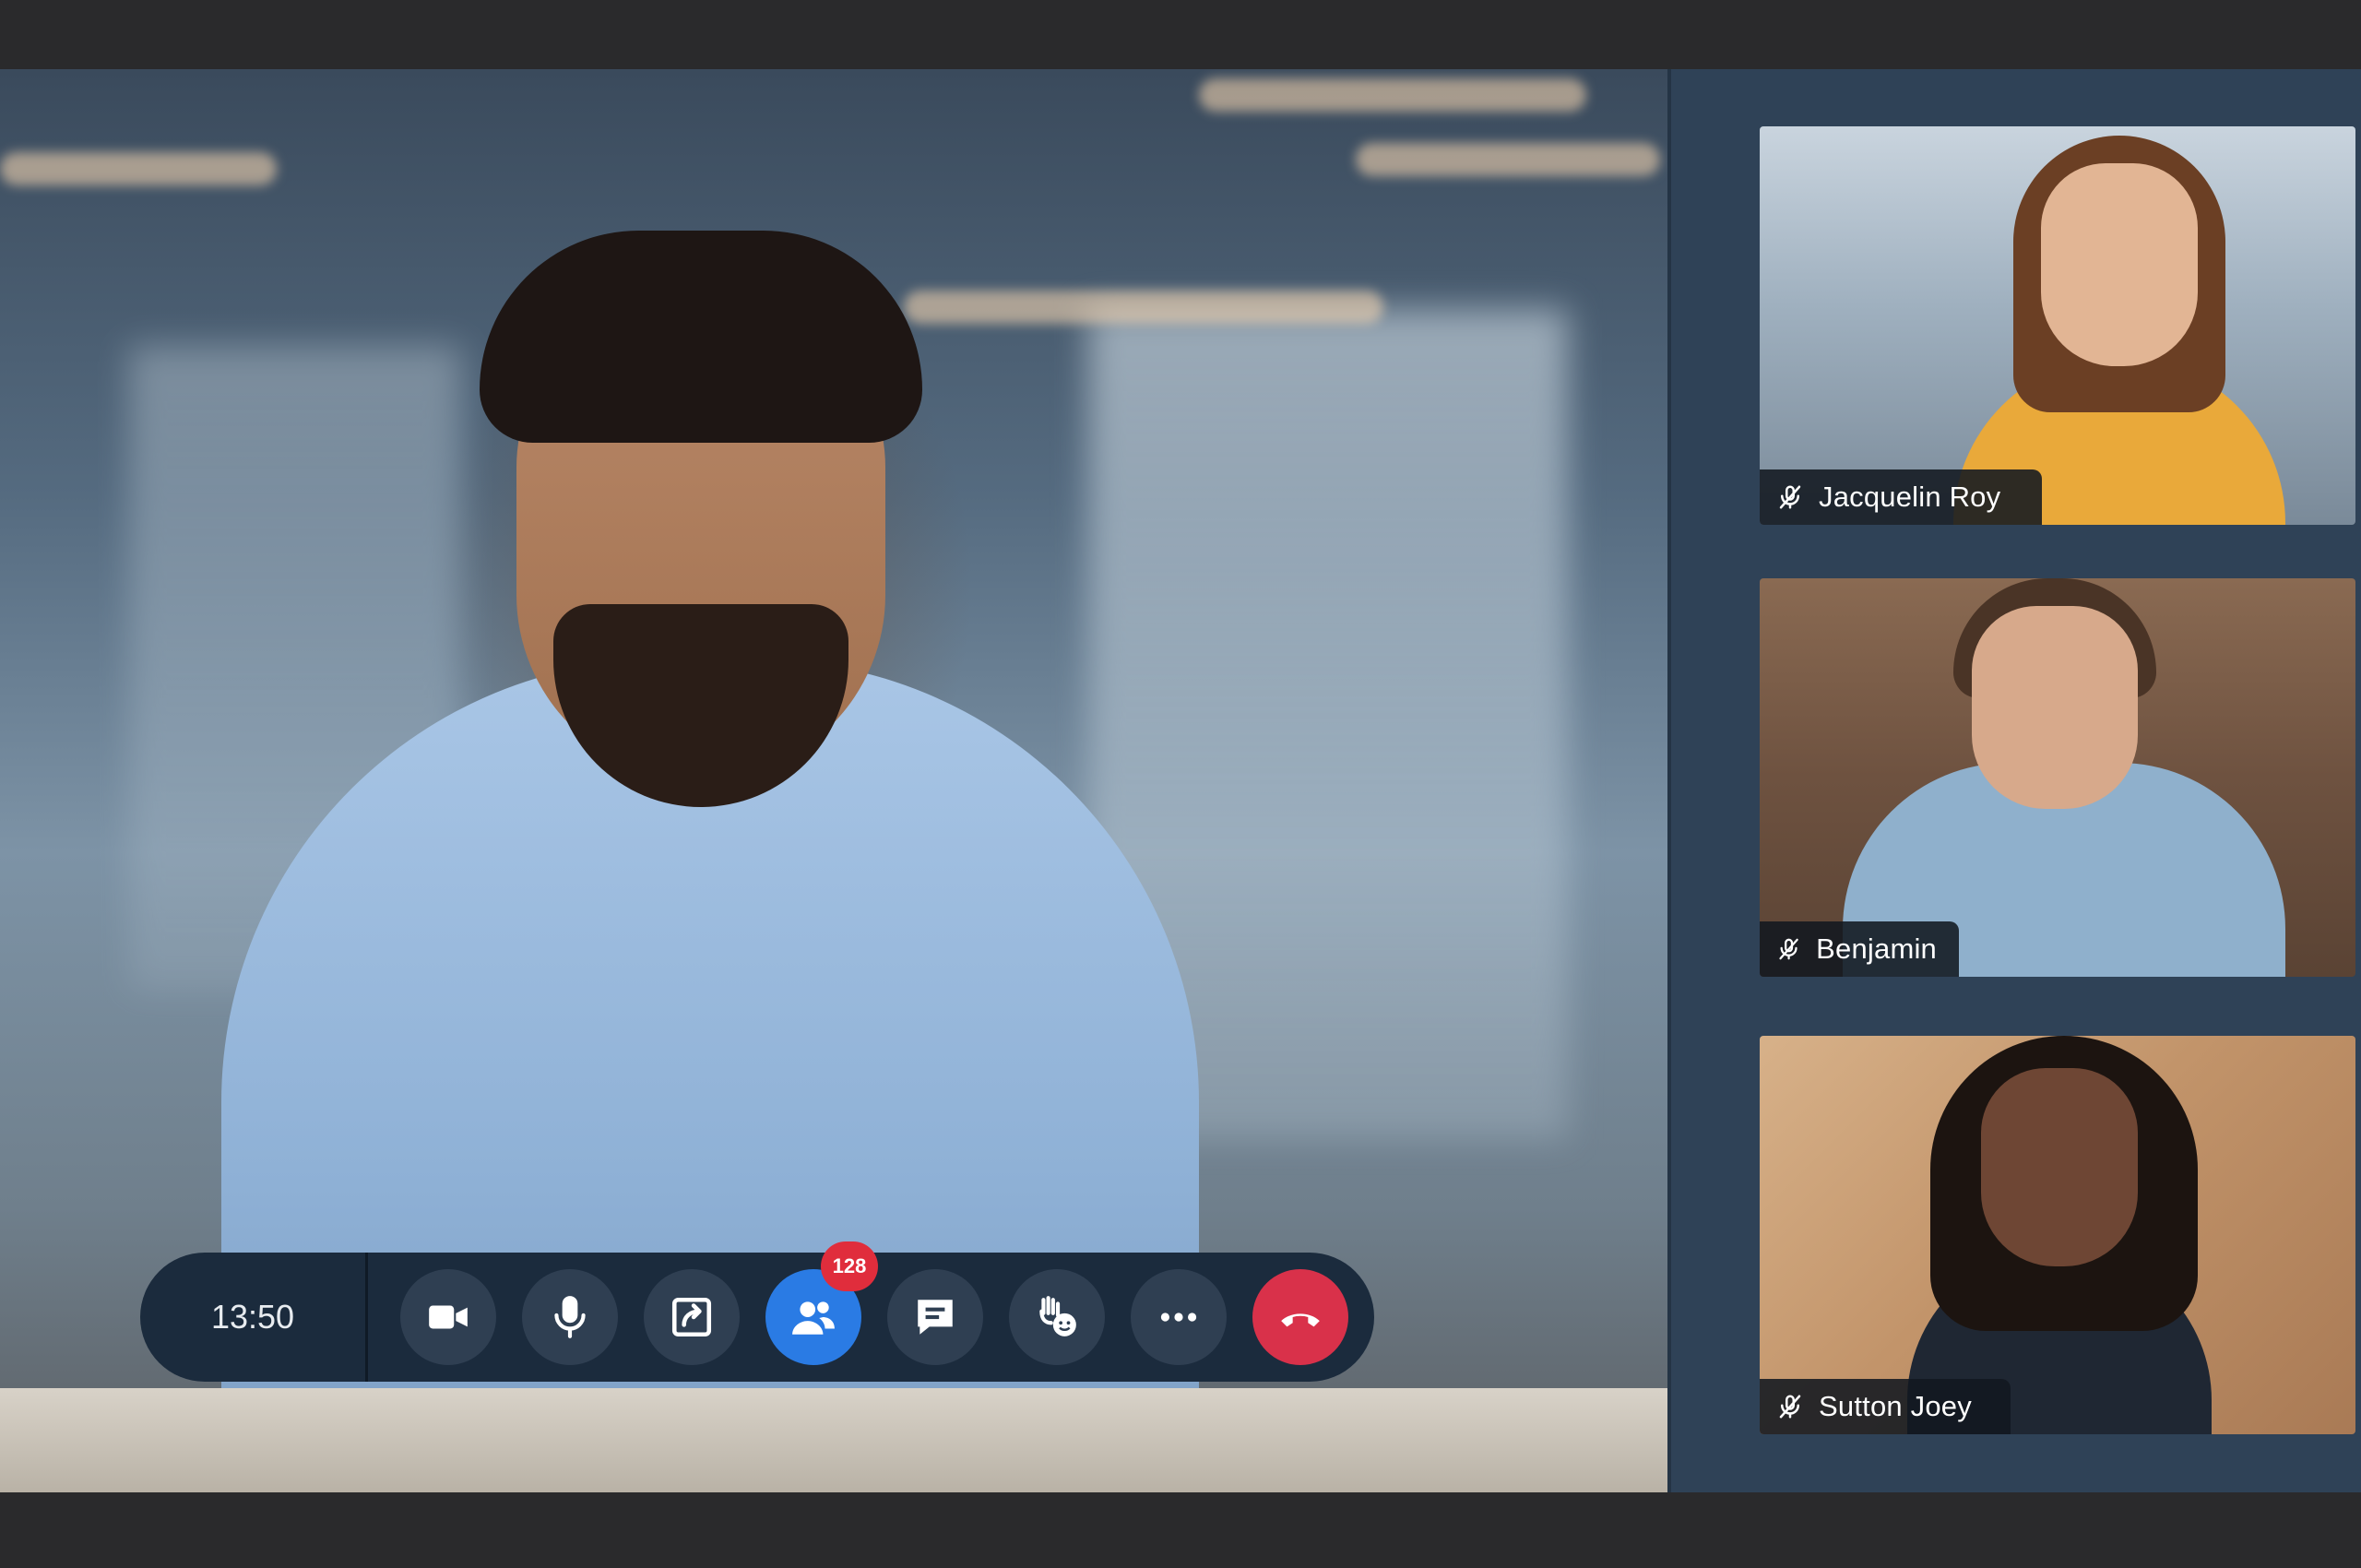 Image resolution: width=2361 pixels, height=1568 pixels. What do you see at coordinates (1895, 1406) in the screenshot?
I see `participant-name: Sutton Joey` at bounding box center [1895, 1406].